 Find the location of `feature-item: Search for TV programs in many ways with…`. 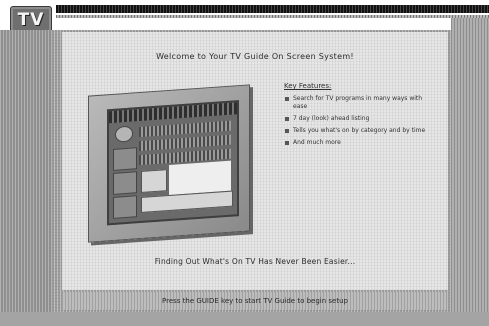

feature-item: Search for TV programs in many ways with… is located at coordinates (359, 103).